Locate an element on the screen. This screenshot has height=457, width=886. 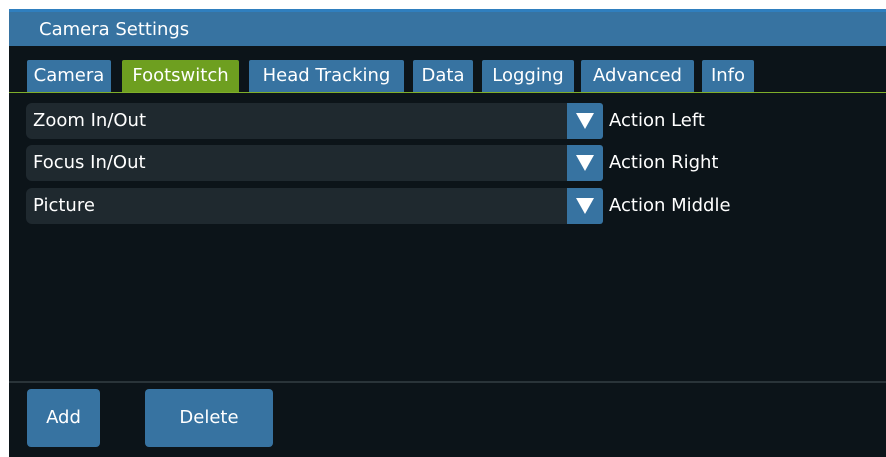
tab-data: Data is located at coordinates (443, 76).